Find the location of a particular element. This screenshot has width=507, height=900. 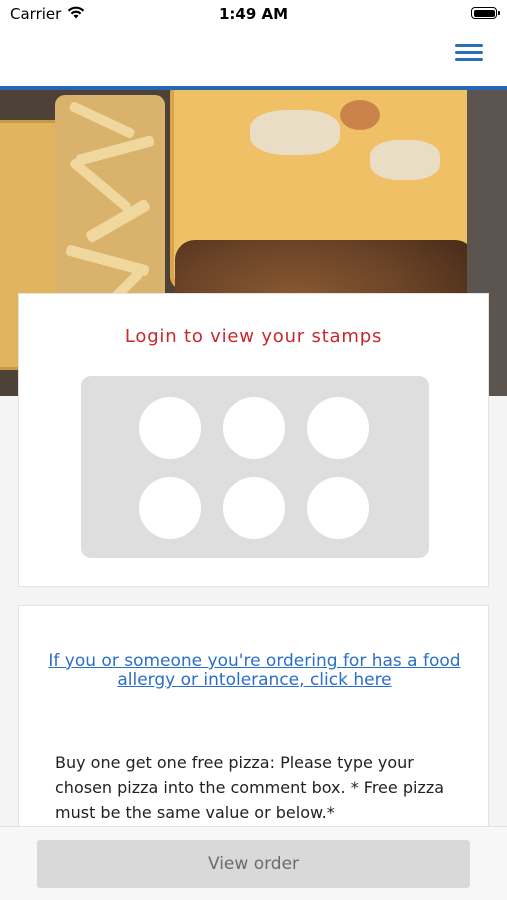

hamburger-menu-icon is located at coordinates (469, 53).